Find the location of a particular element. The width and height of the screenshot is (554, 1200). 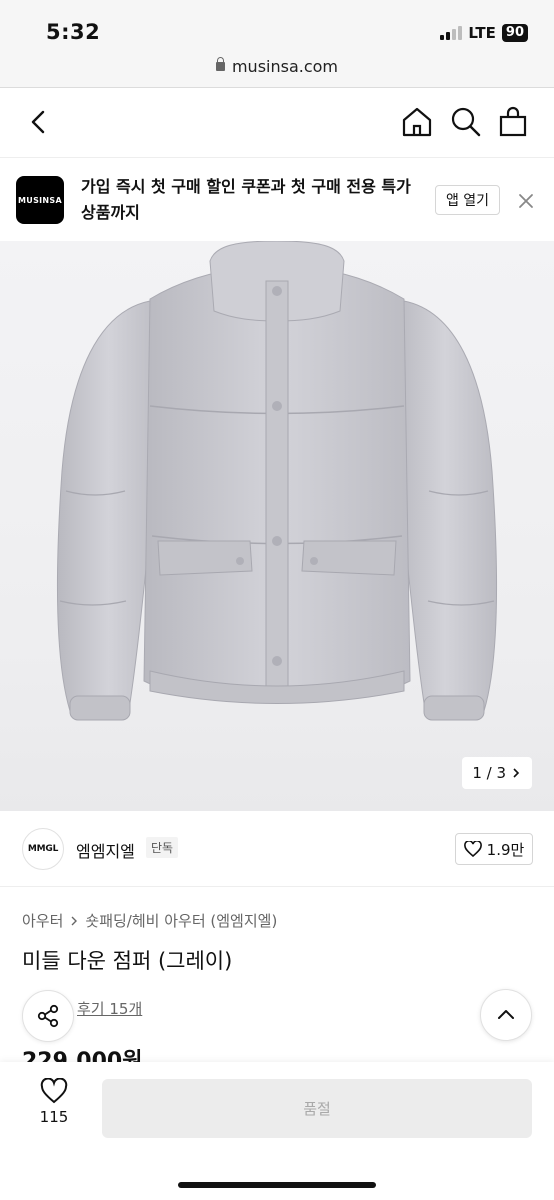

cart-button is located at coordinates (513, 122).